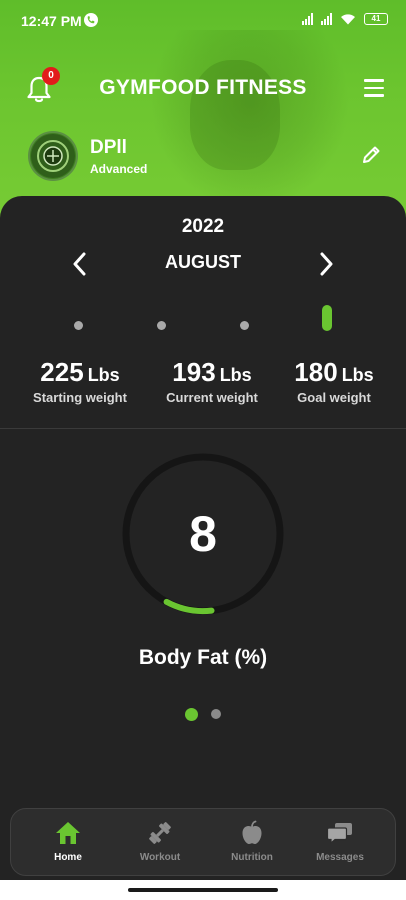  Describe the element at coordinates (160, 857) in the screenshot. I see `nav-label-workout: Workout` at that location.